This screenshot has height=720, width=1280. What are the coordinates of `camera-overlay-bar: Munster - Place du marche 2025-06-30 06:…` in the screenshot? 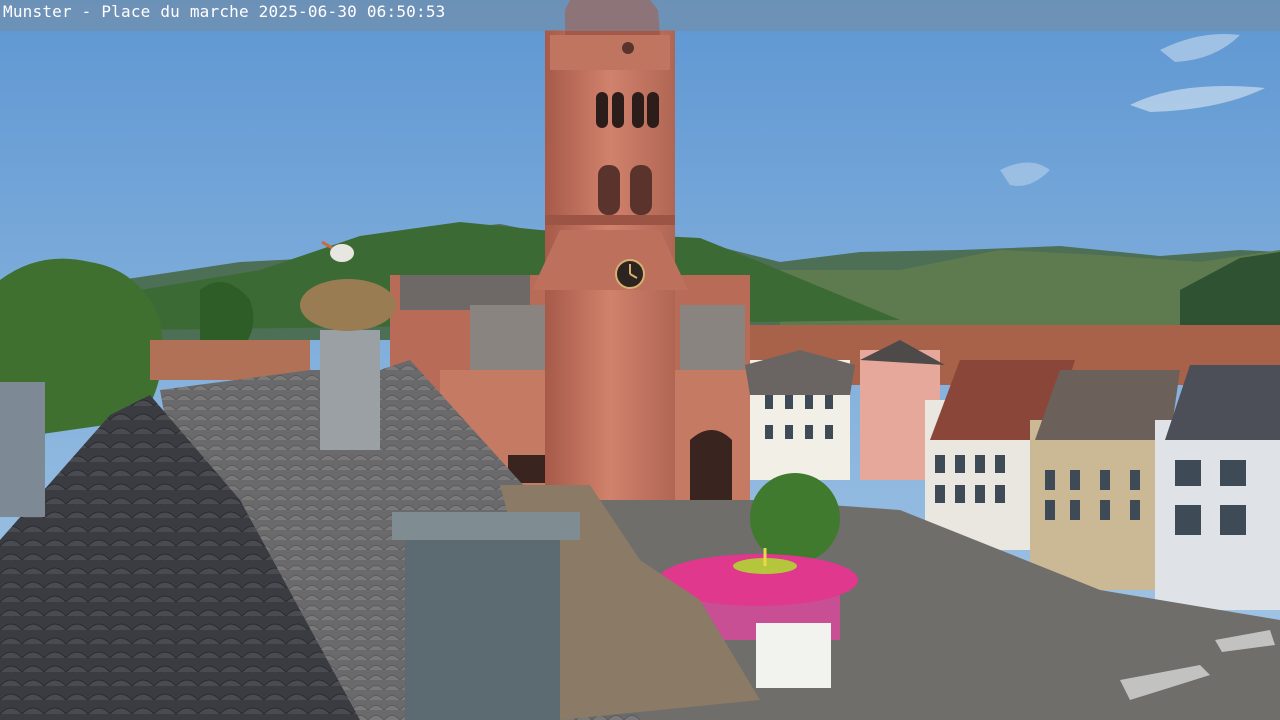 It's located at (640, 15).